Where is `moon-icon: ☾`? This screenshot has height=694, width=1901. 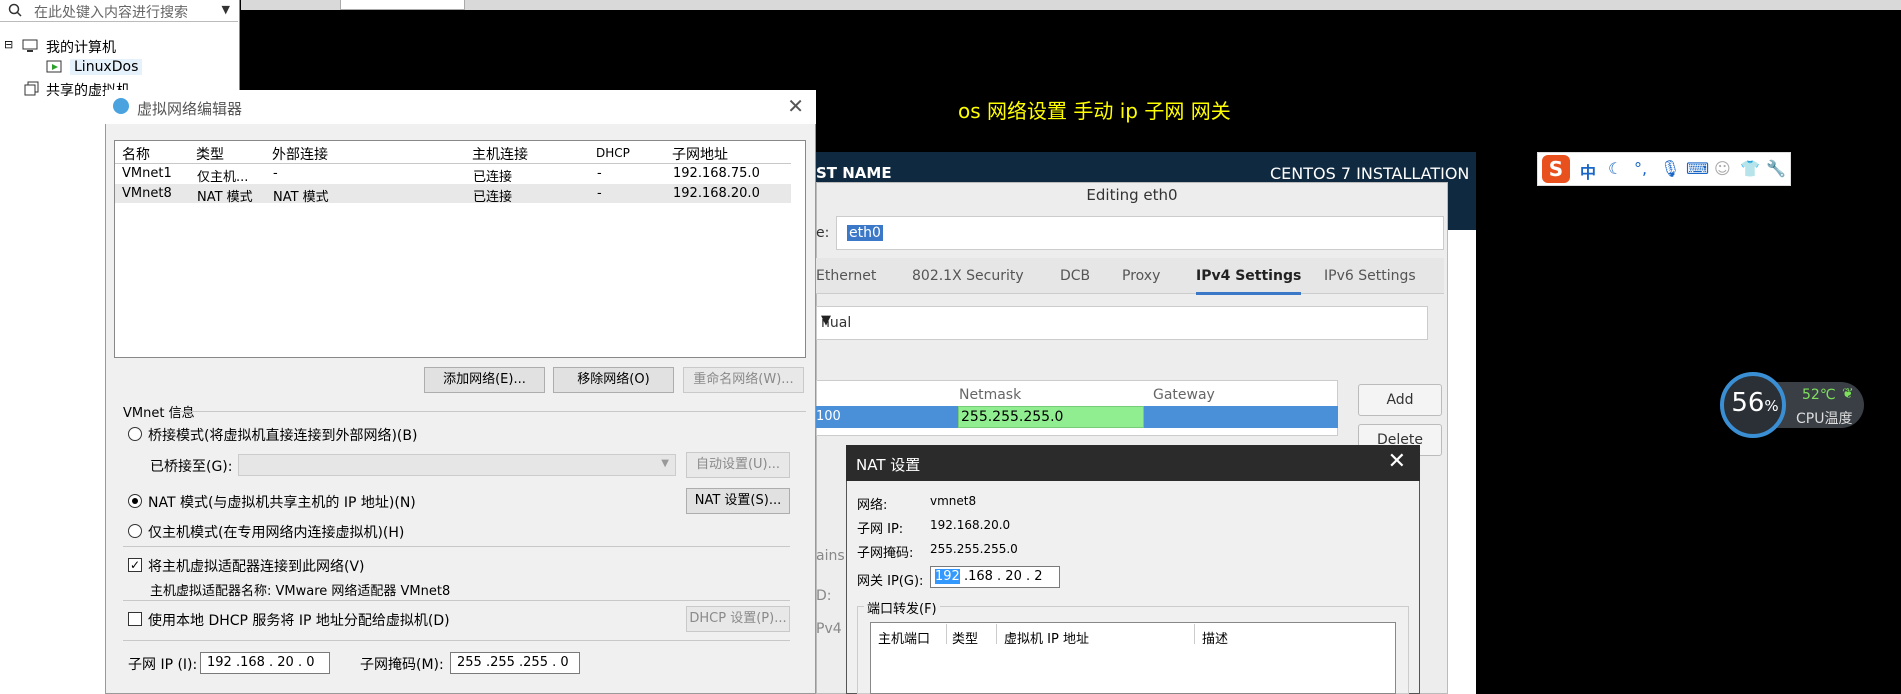 moon-icon: ☾ is located at coordinates (1615, 168).